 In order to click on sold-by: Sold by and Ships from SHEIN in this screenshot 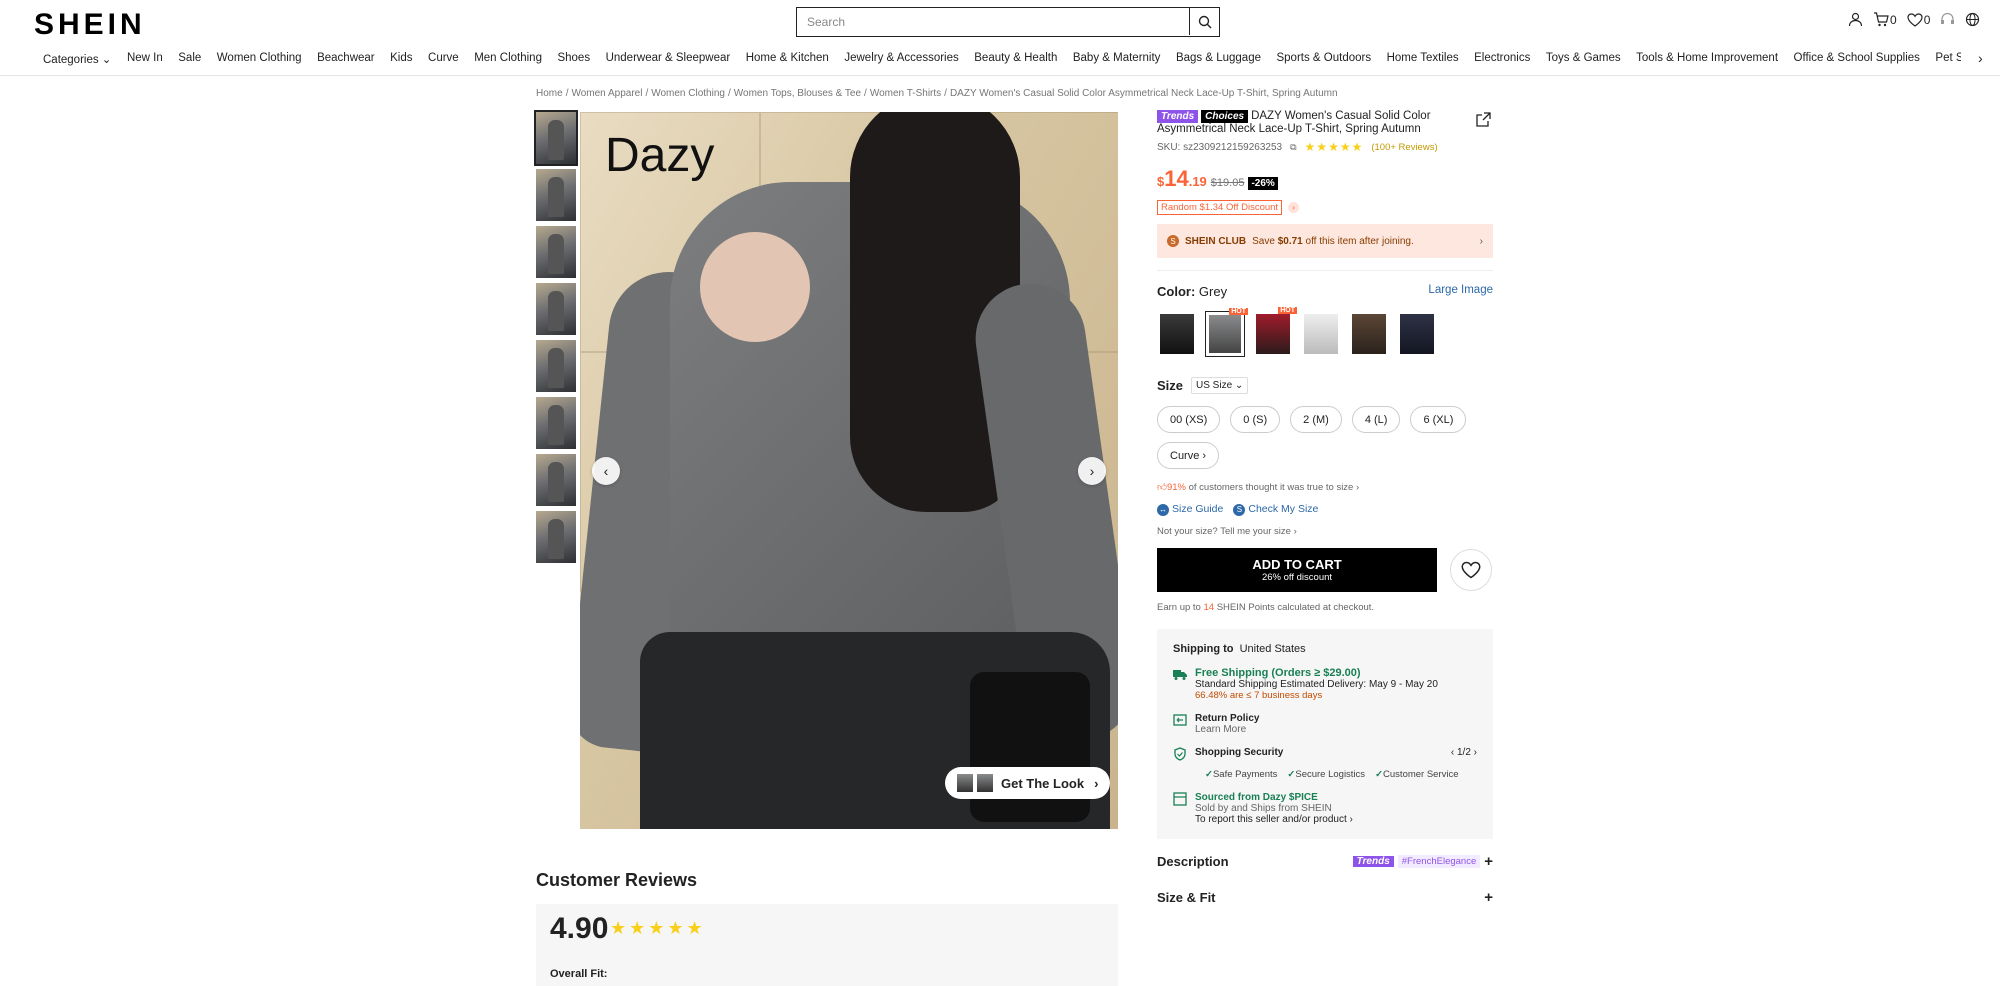, I will do `click(1263, 808)`.